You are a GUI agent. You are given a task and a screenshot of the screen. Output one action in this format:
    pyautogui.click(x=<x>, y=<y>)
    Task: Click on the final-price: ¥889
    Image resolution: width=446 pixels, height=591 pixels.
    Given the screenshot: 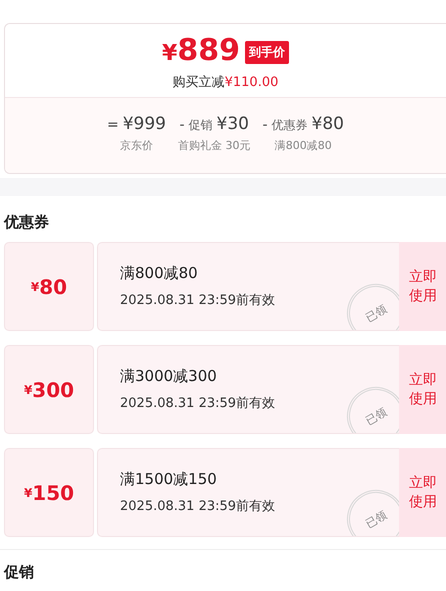 What is the action you would take?
    pyautogui.click(x=201, y=52)
    